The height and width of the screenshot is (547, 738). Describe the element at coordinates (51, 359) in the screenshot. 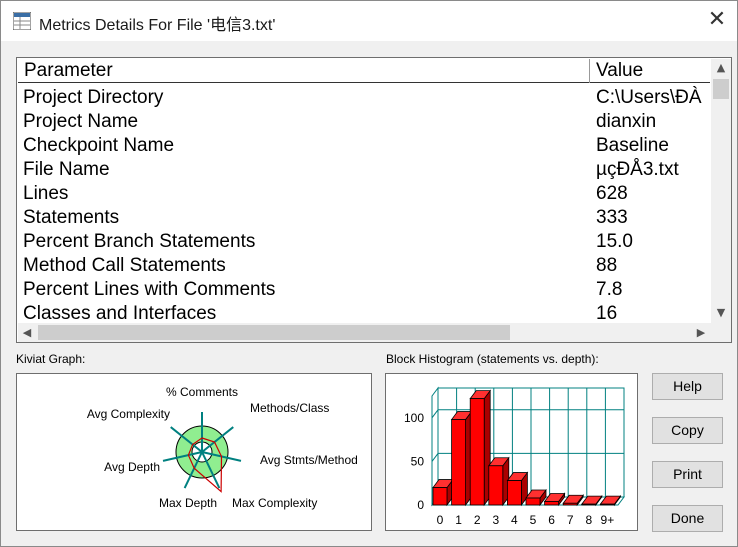

I see `kiviat-graph-label: Kiviat Graph:` at that location.